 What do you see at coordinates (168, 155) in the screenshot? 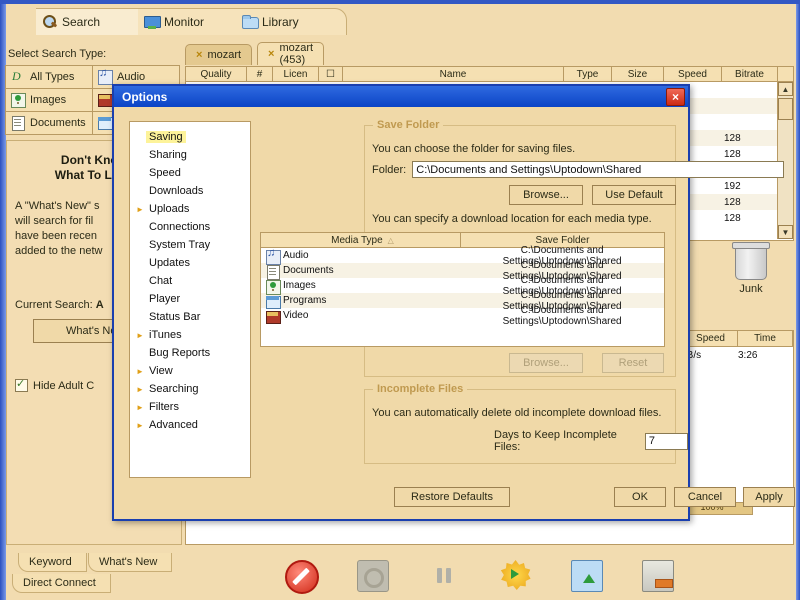
I see `tree-item-sharing-label: Sharing` at bounding box center [168, 155].